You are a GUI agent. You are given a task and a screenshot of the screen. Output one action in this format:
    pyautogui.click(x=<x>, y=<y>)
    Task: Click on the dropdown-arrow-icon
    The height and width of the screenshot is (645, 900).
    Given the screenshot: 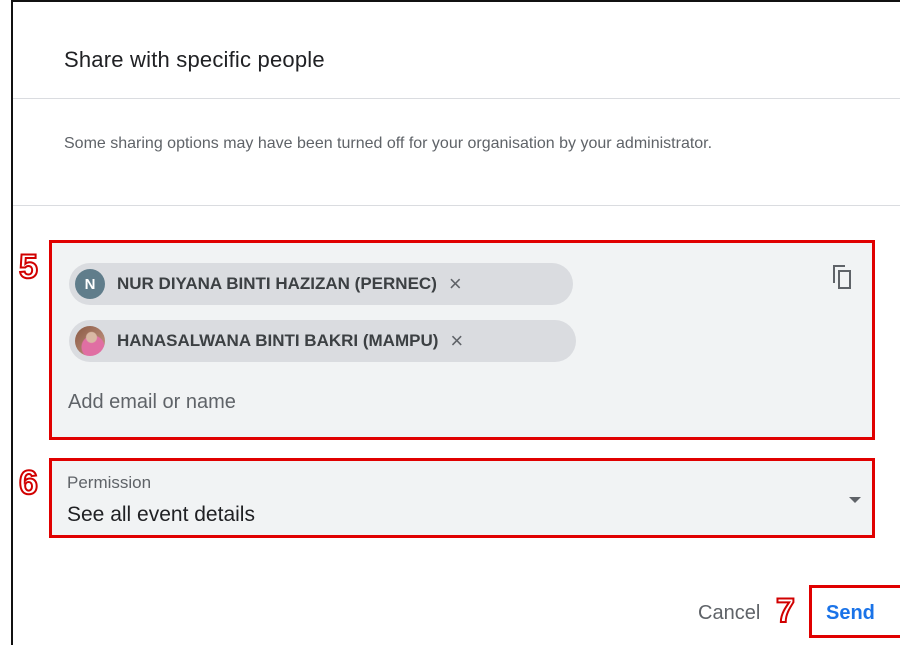 What is the action you would take?
    pyautogui.click(x=855, y=500)
    